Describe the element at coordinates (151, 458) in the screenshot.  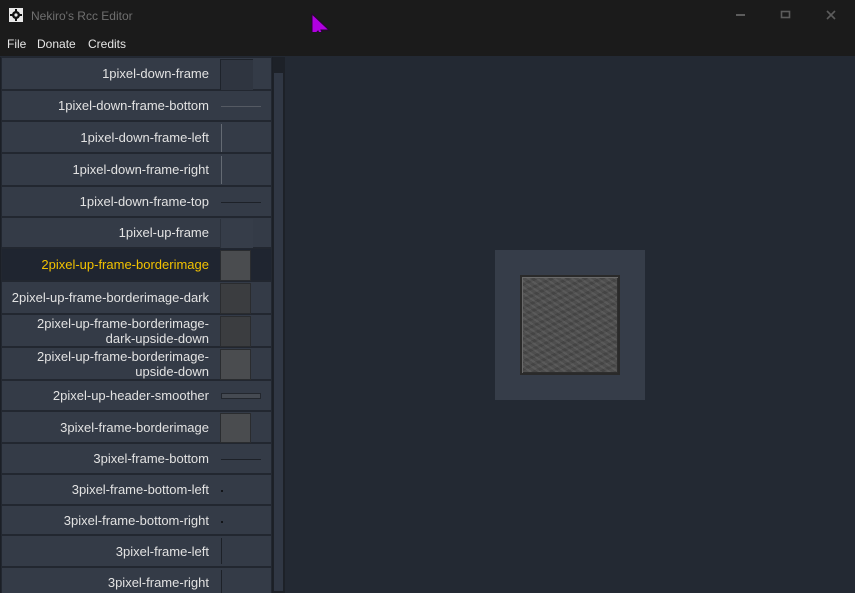
I see `list-item-label: 3pixel-frame-bottom` at that location.